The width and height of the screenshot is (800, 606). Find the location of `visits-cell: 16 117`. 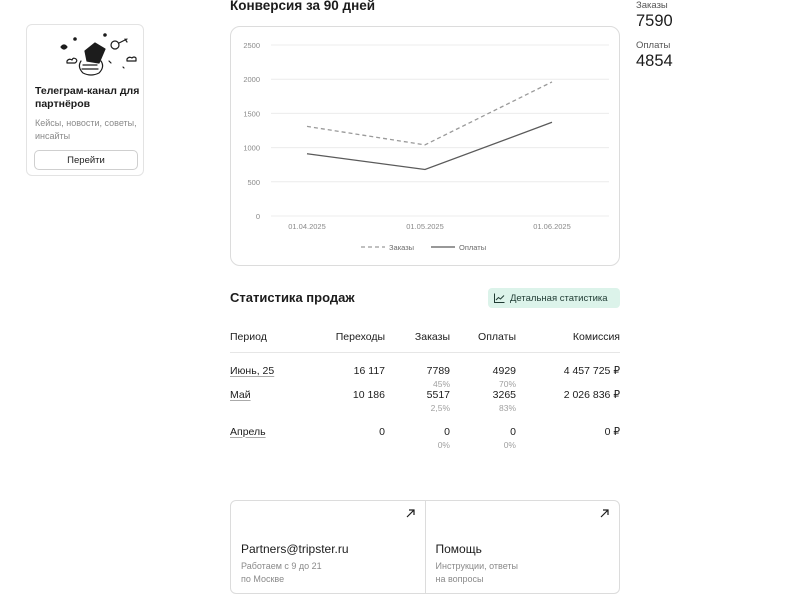

visits-cell: 16 117 is located at coordinates (369, 371).